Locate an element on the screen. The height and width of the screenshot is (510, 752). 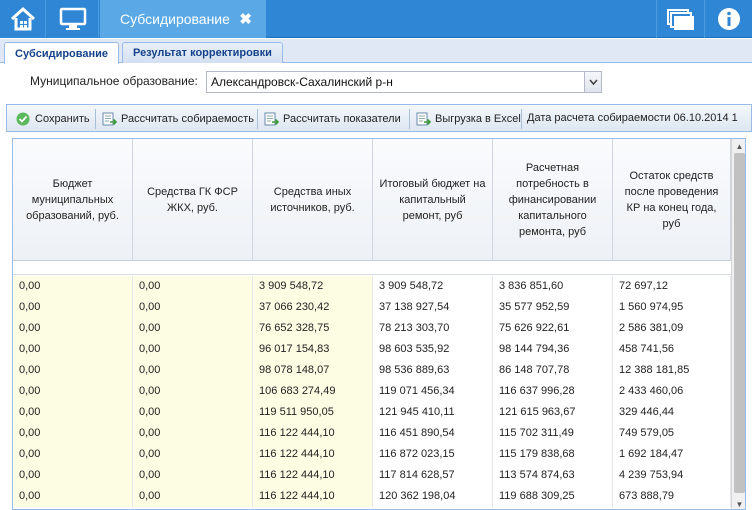
table-cell: 98 536 889,63 is located at coordinates (433, 370).